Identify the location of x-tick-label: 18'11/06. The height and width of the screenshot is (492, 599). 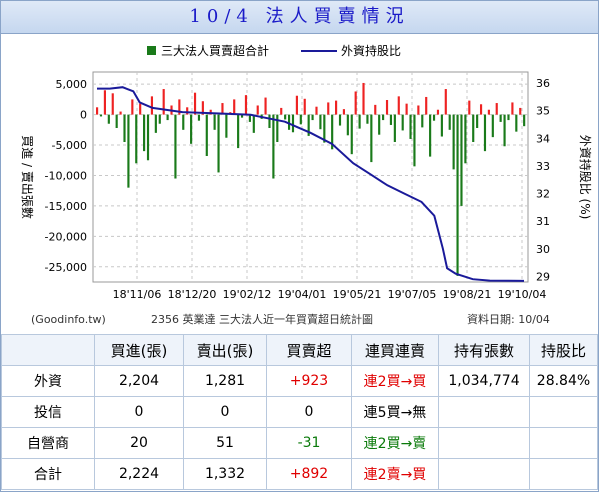
(137, 294).